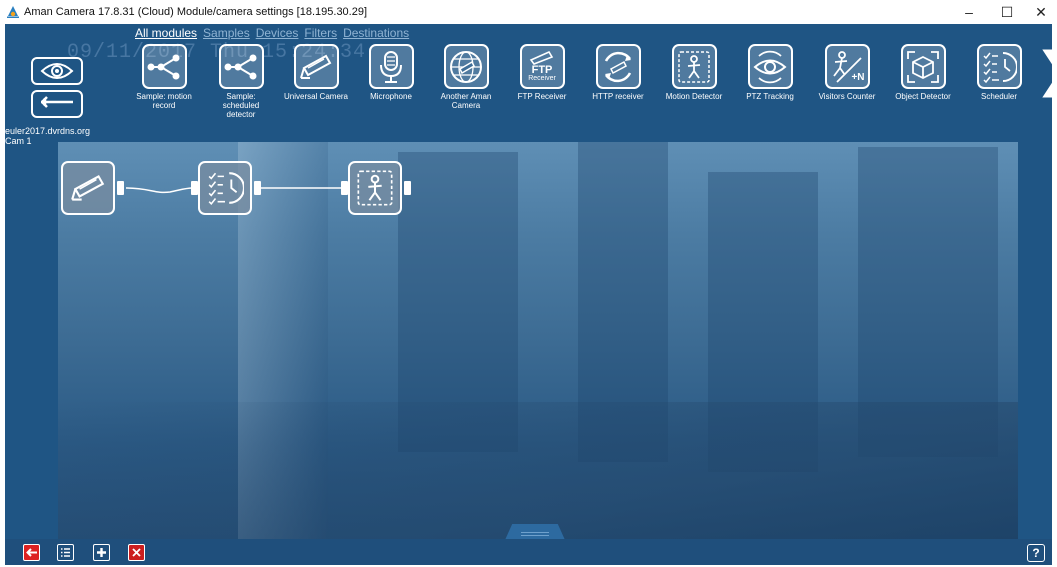 The height and width of the screenshot is (567, 1057). Describe the element at coordinates (48, 131) in the screenshot. I see `camera-host: euler2017.dvrdns.org` at that location.